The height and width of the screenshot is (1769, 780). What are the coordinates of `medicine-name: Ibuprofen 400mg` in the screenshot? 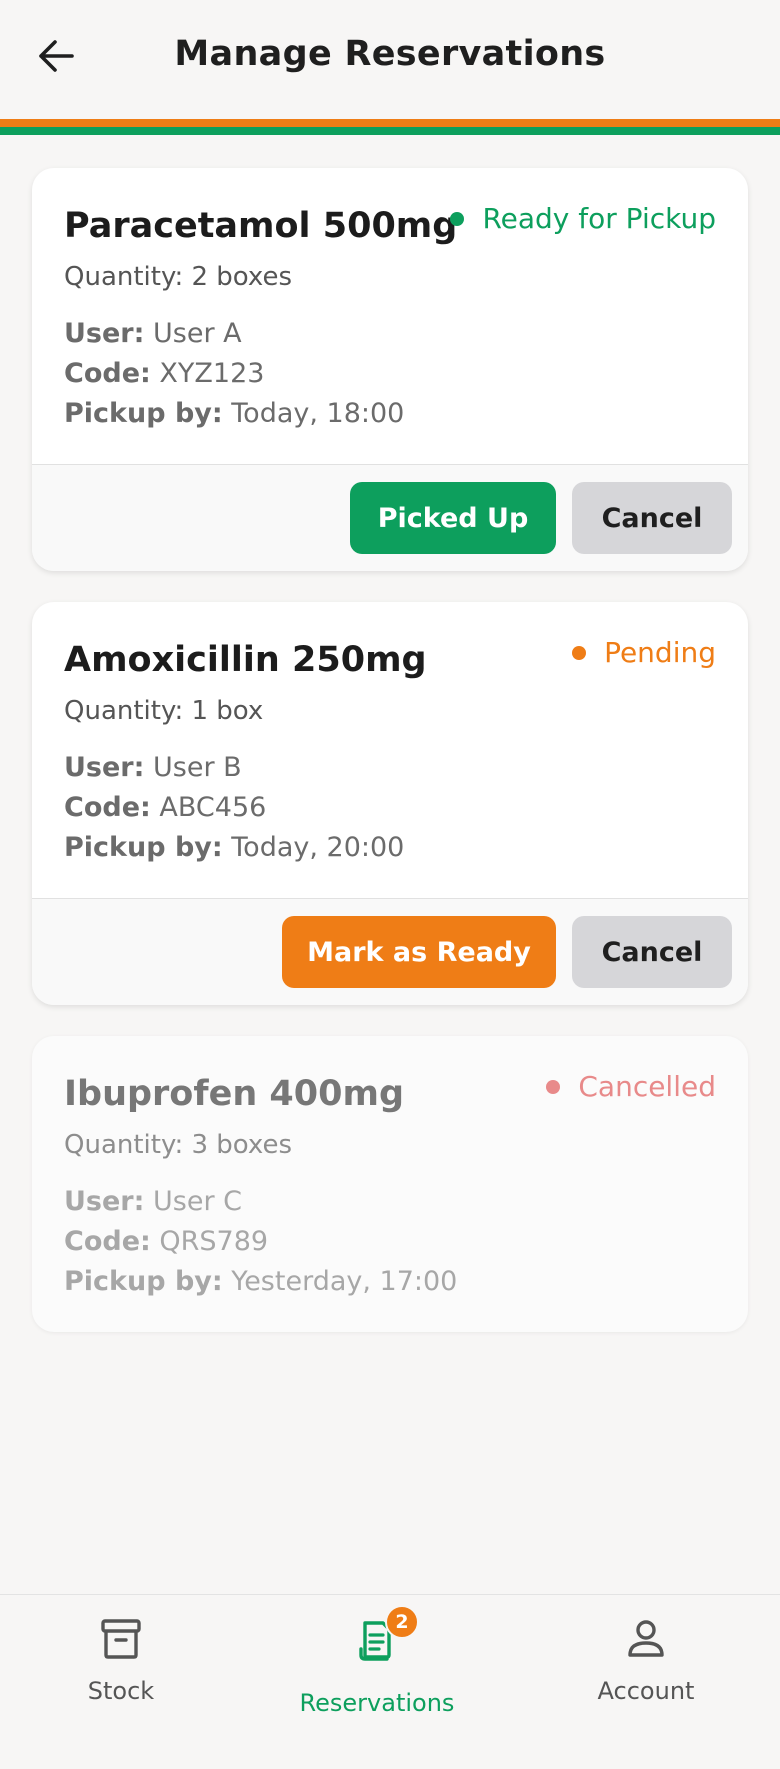 It's located at (234, 1094).